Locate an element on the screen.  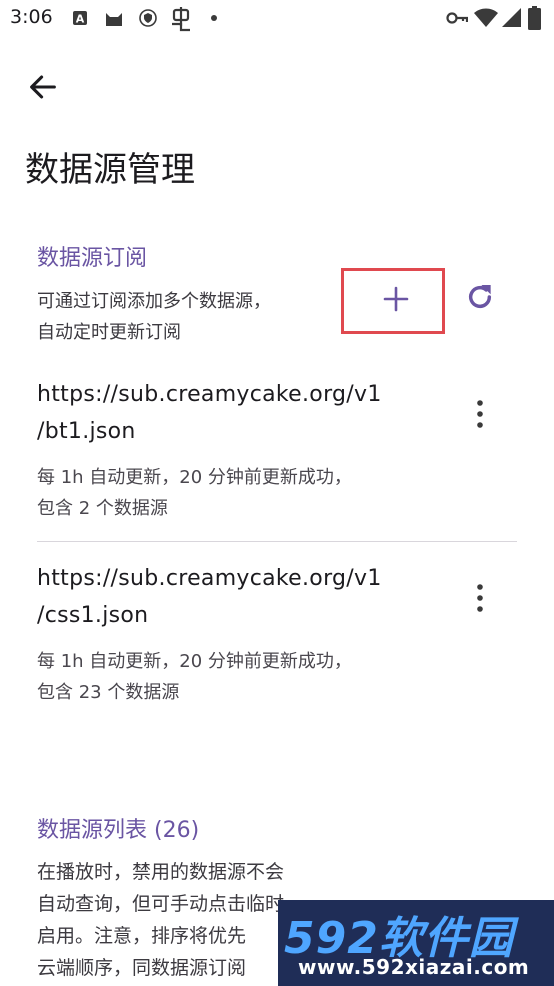
subscription-meta-line: 包含 2 个数据源 is located at coordinates (102, 508).